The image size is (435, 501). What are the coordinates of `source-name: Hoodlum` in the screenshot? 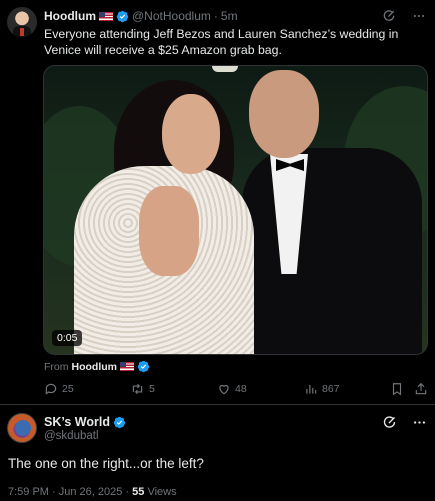 It's located at (95, 367).